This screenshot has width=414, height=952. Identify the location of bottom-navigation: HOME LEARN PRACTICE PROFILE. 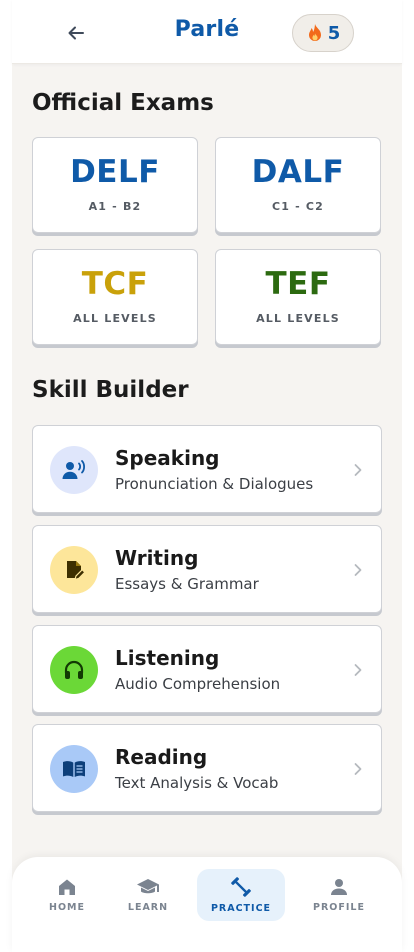
(207, 904).